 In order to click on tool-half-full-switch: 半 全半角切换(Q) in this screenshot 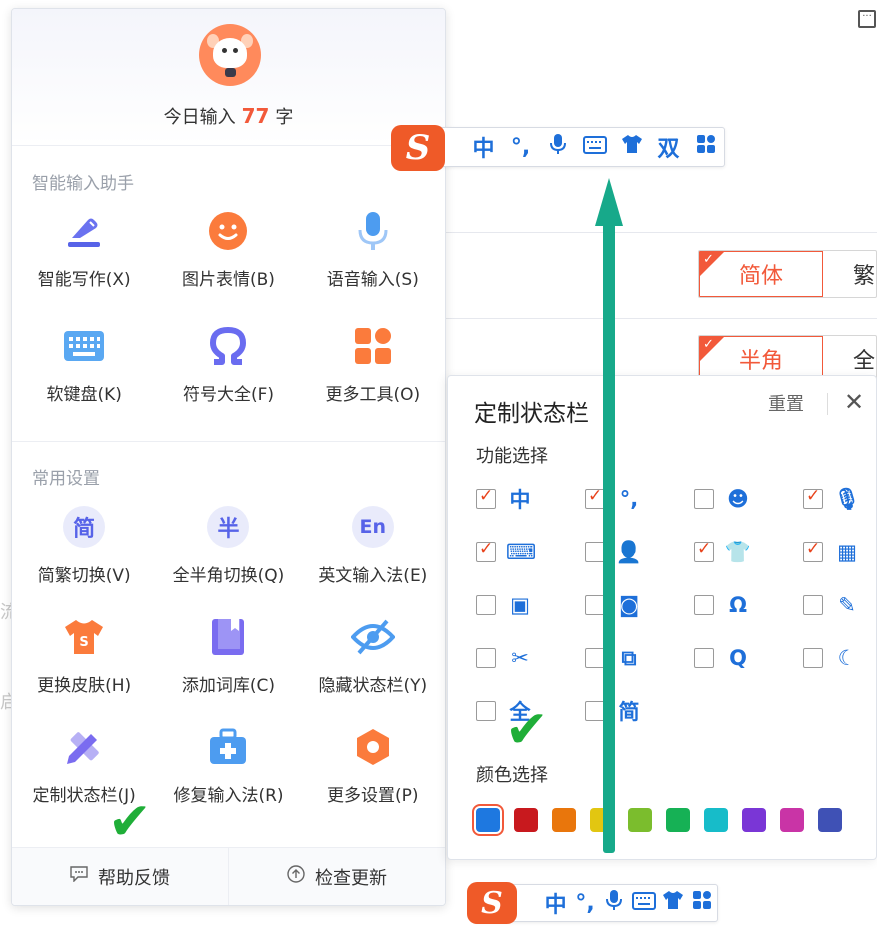, I will do `click(228, 548)`.